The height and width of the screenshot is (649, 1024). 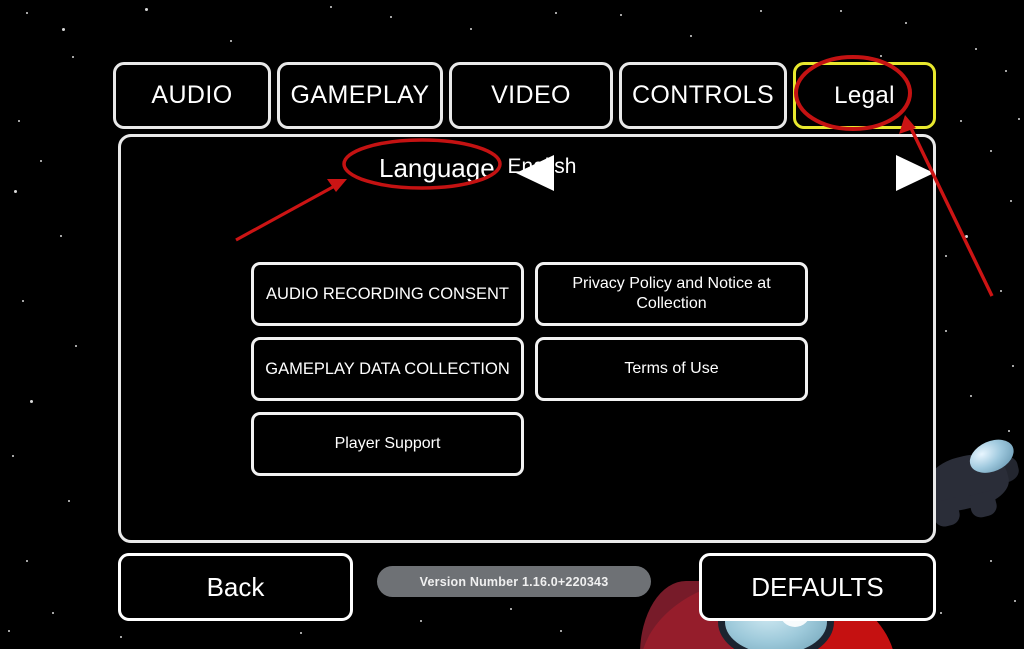 I want to click on tab-controls-label: CONTROLS, so click(x=703, y=95).